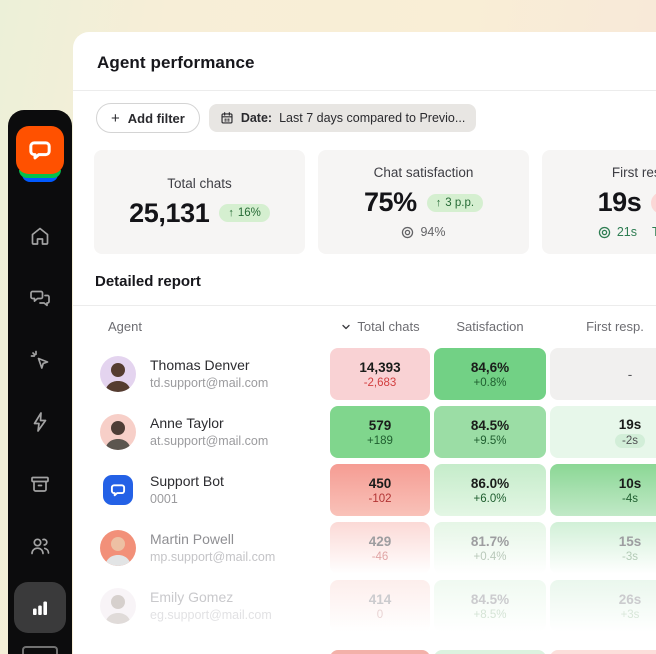  Describe the element at coordinates (380, 490) in the screenshot. I see `cell-total-chats: 450 -102` at that location.